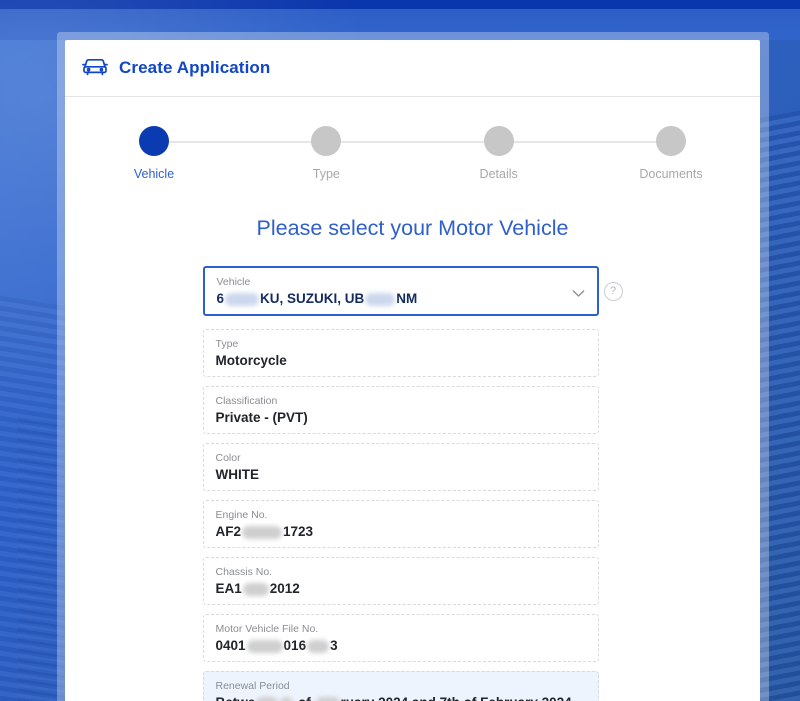 This screenshot has width=800, height=701. What do you see at coordinates (154, 141) in the screenshot?
I see `step-dot-vehicle` at bounding box center [154, 141].